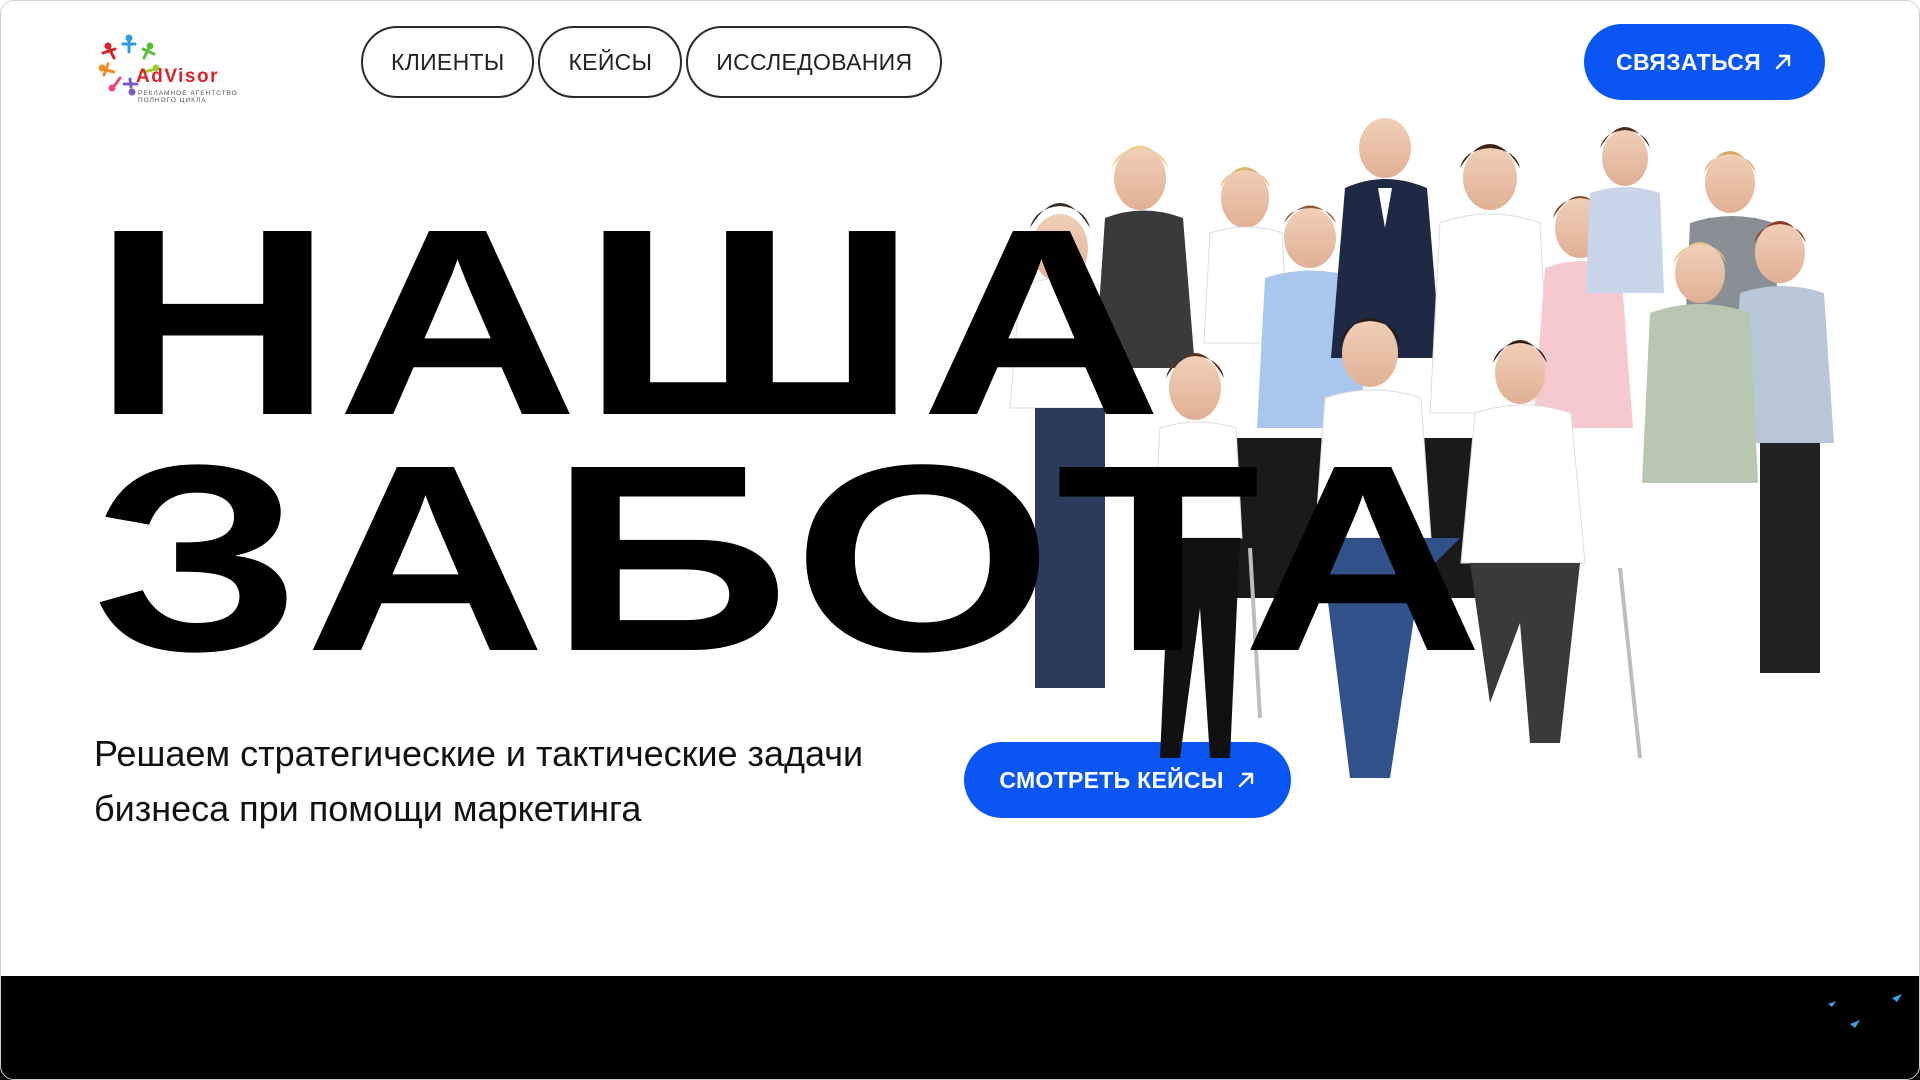 This screenshot has width=1920, height=1080. I want to click on nav-item-cases: КЕЙСЫ, so click(610, 62).